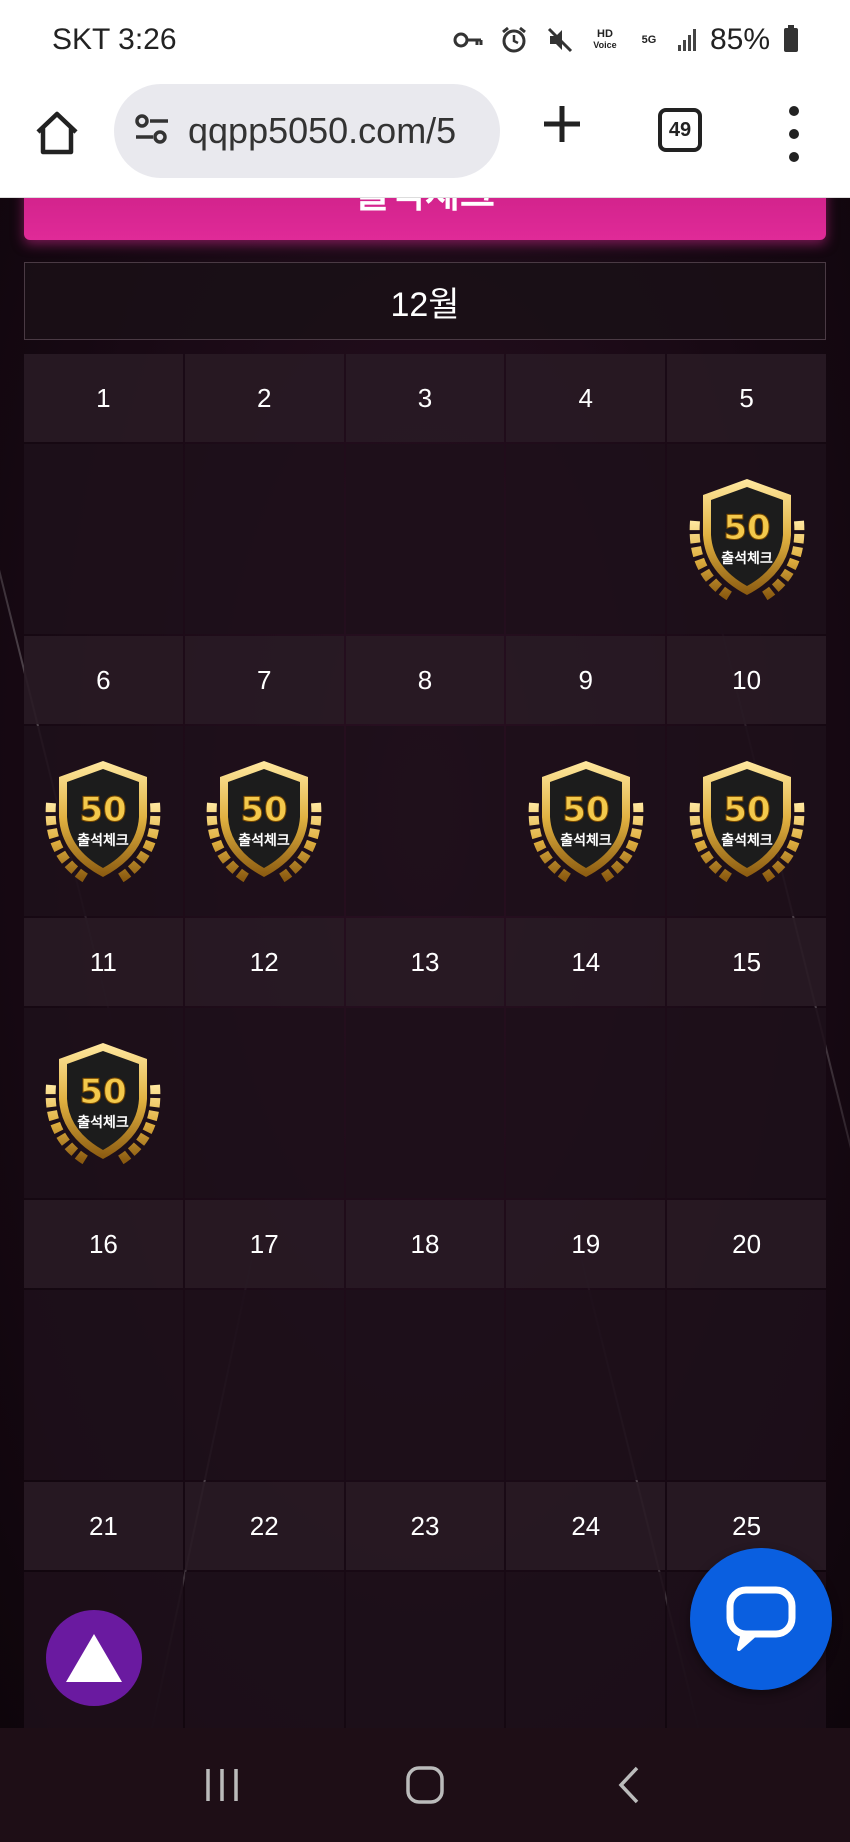 The height and width of the screenshot is (1842, 850). I want to click on scroll-top-button, so click(94, 1658).